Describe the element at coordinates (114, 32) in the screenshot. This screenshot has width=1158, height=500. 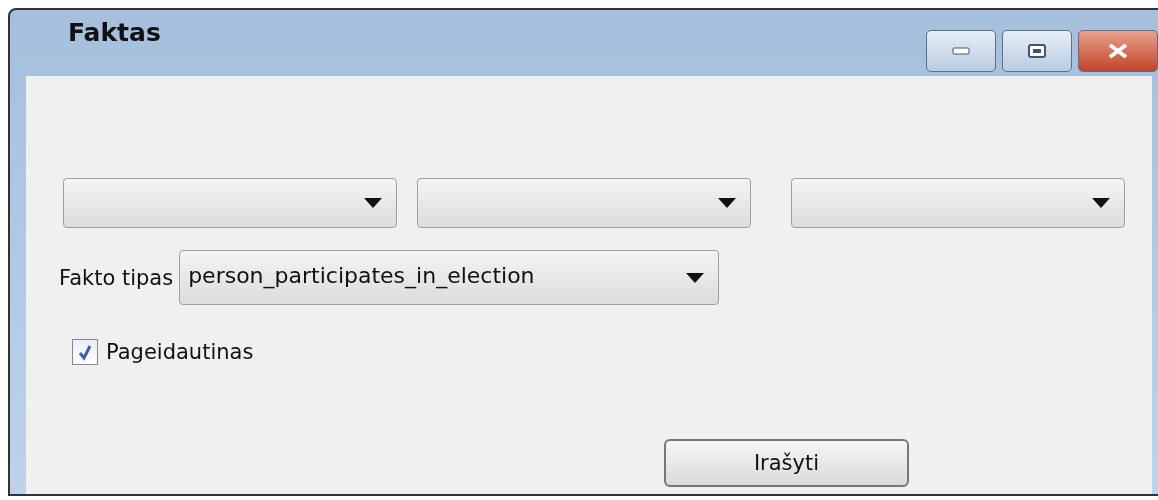
I see `window-title: Faktas` at that location.